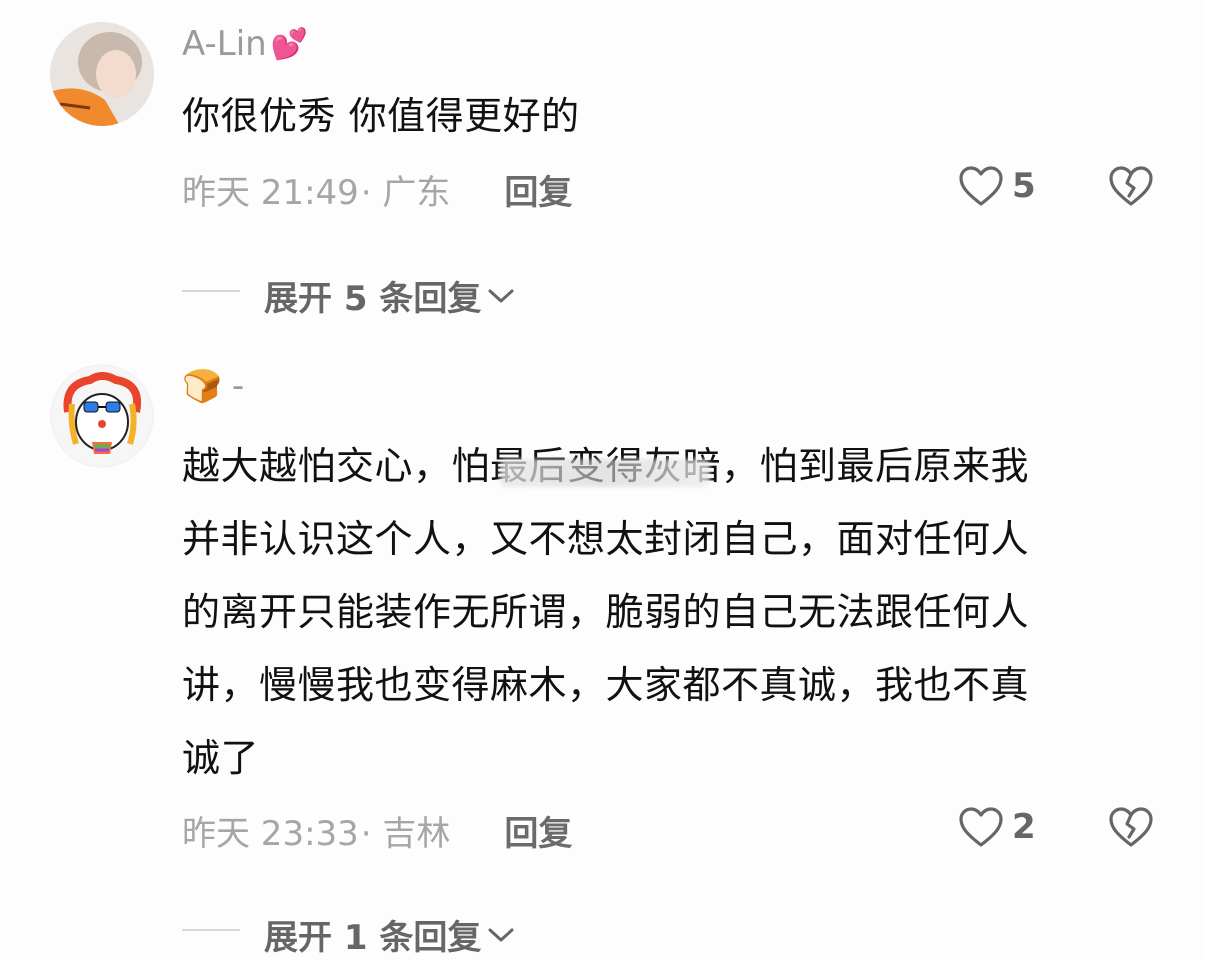 The width and height of the screenshot is (1206, 961). What do you see at coordinates (270, 834) in the screenshot?
I see `timestamp: 昨天 23:33` at bounding box center [270, 834].